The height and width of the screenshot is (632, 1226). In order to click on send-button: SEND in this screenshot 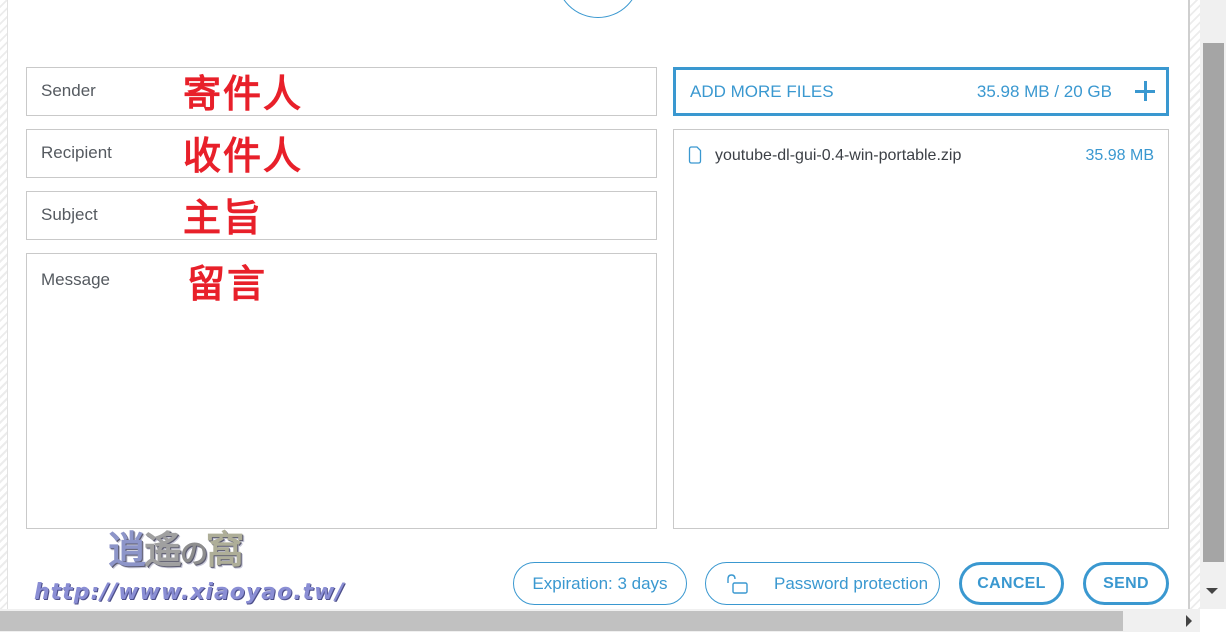, I will do `click(1126, 583)`.